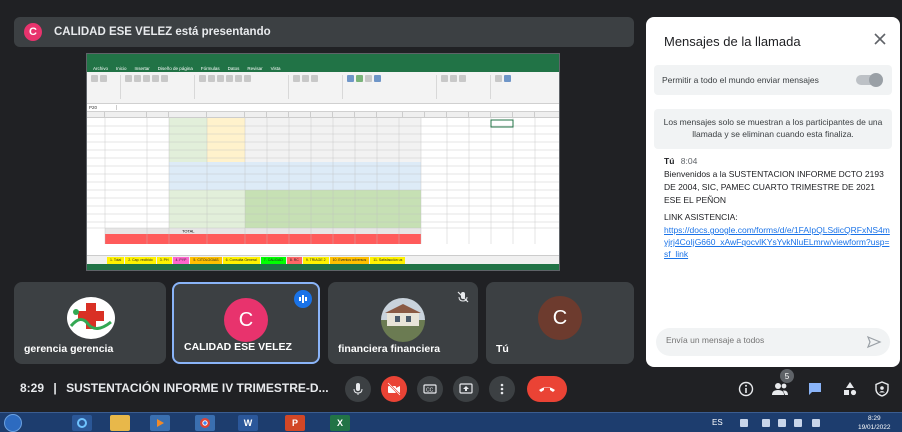 Image resolution: width=902 pixels, height=432 pixels. Describe the element at coordinates (206, 260) in the screenshot. I see `excel-sheet-tab: 5. CITOLOGIAS` at that location.